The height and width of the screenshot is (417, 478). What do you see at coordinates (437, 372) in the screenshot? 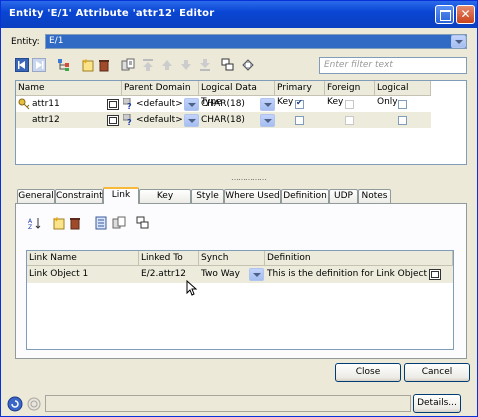
I see `cancel-button: Cancel` at bounding box center [437, 372].